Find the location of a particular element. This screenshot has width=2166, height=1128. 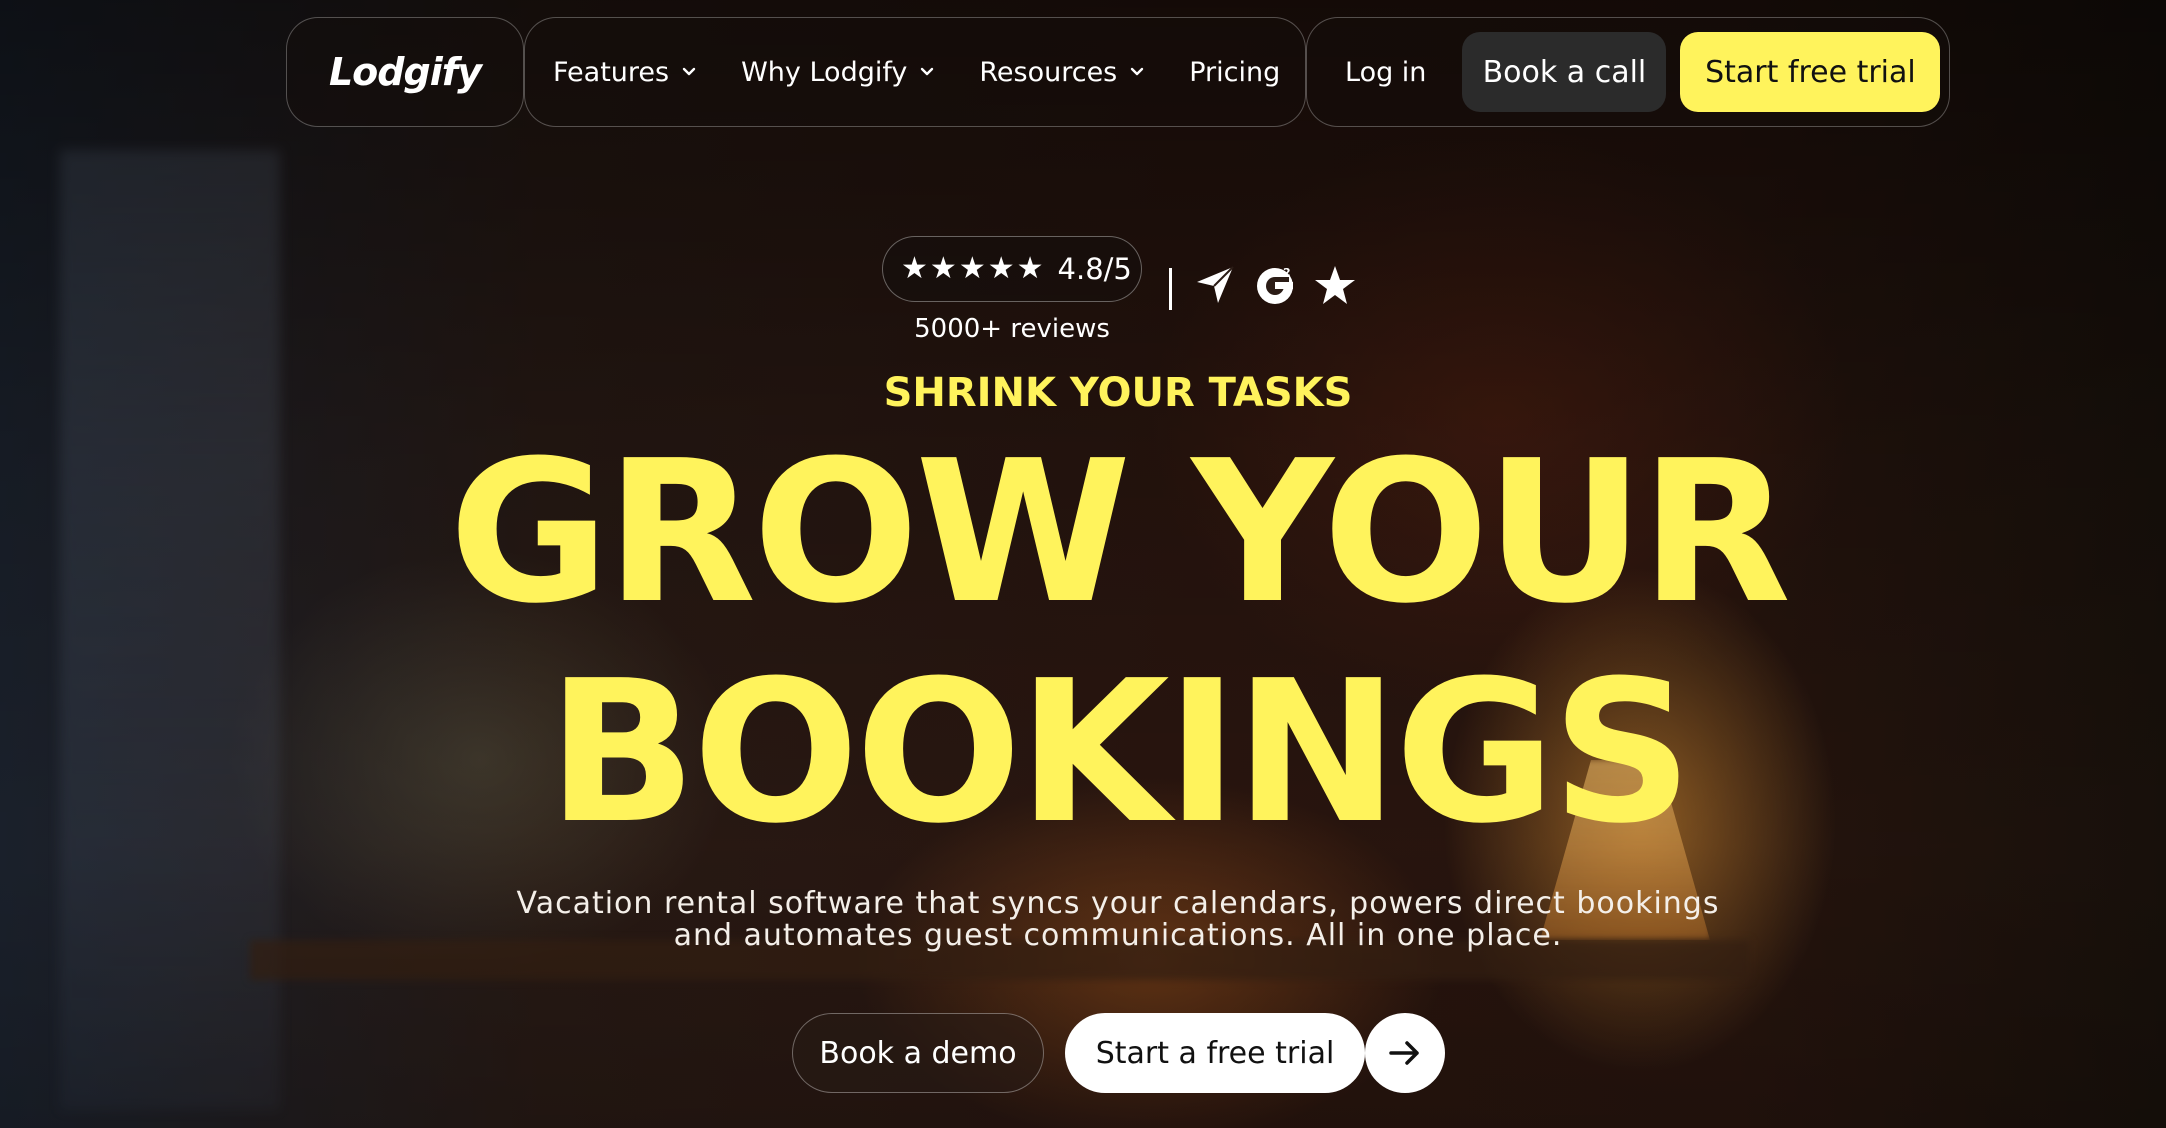

nav-item-resources: Resources is located at coordinates (1062, 72).